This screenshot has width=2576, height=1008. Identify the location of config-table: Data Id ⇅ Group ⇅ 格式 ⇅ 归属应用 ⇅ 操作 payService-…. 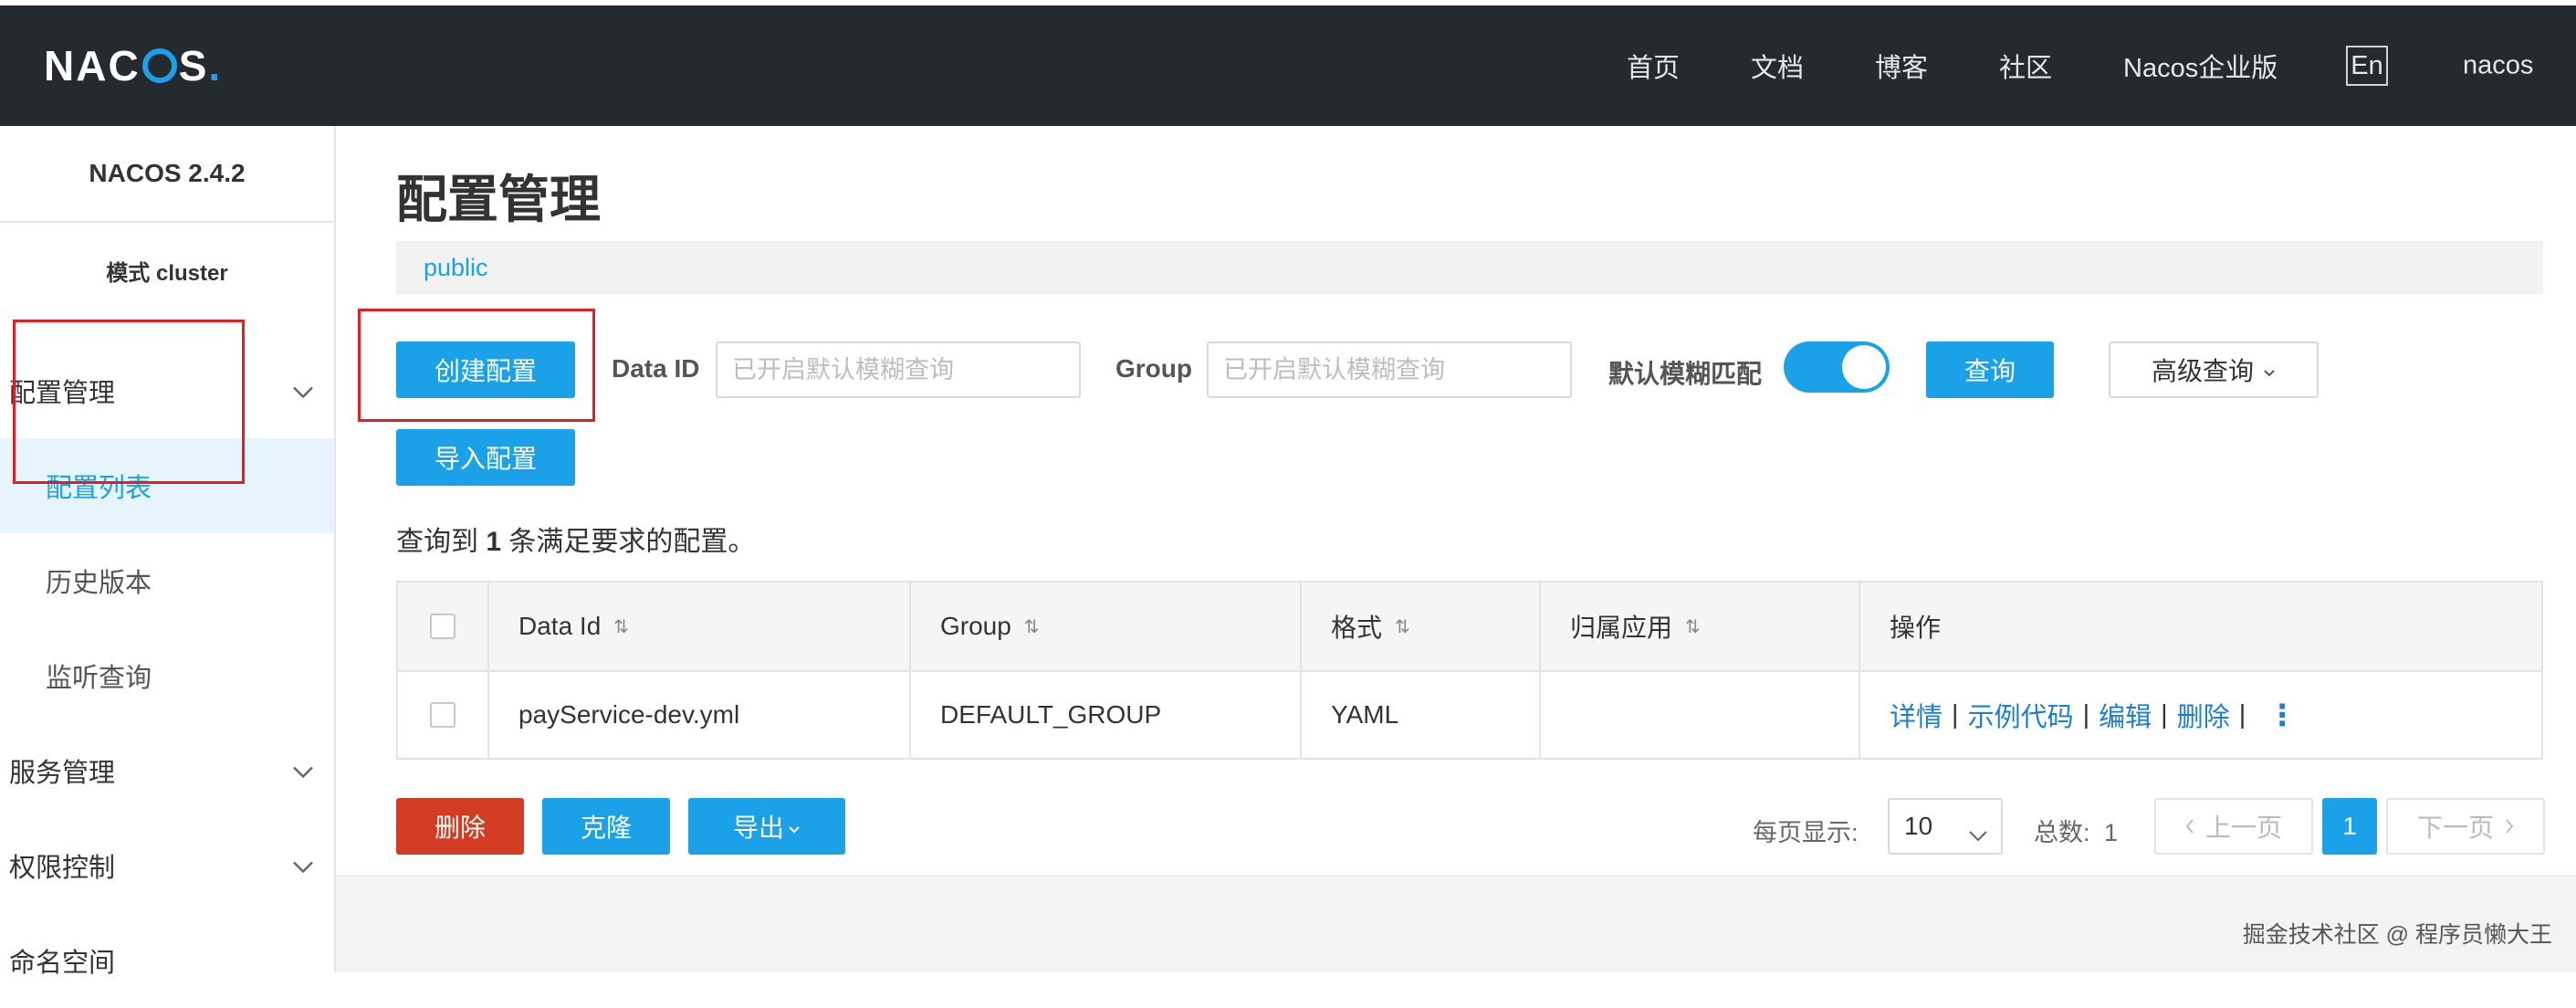
(1470, 670).